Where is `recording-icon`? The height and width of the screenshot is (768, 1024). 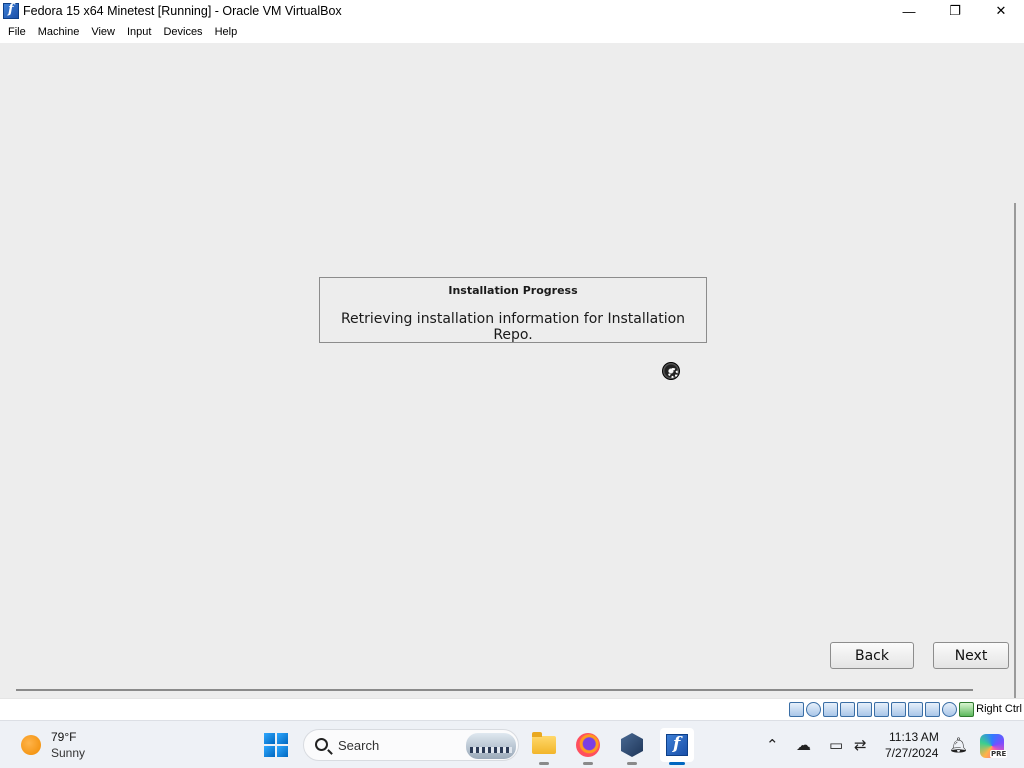
recording-icon is located at coordinates (915, 709).